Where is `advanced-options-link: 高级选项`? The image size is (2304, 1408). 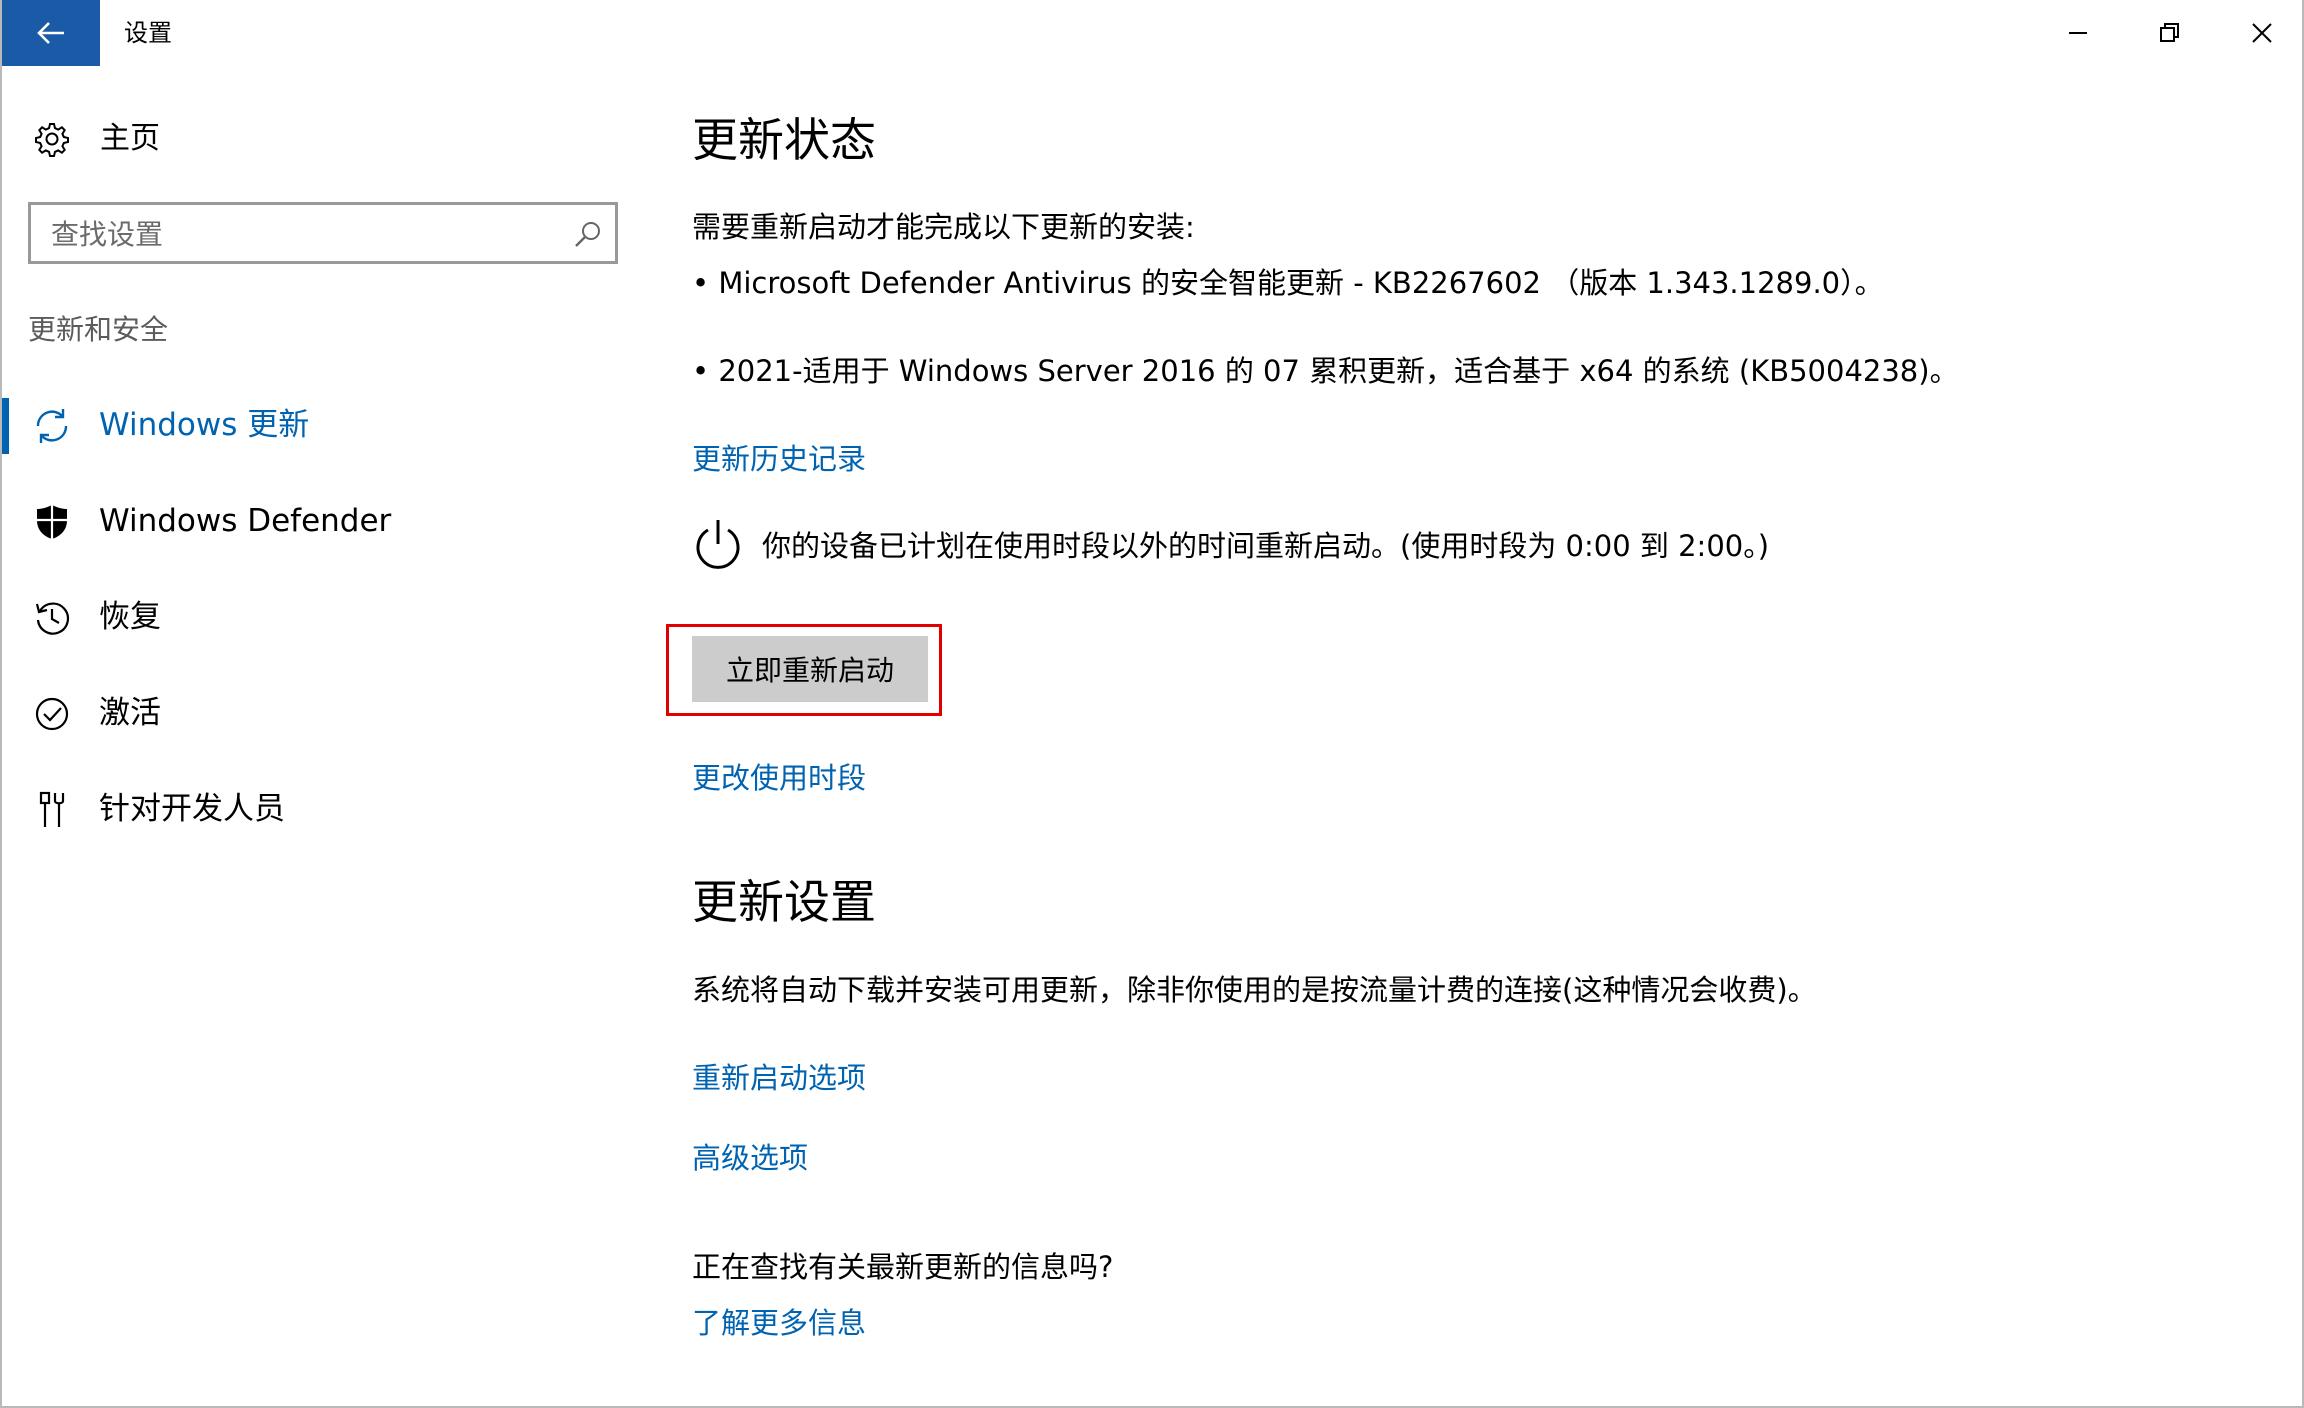 advanced-options-link: 高级选项 is located at coordinates (750, 1158).